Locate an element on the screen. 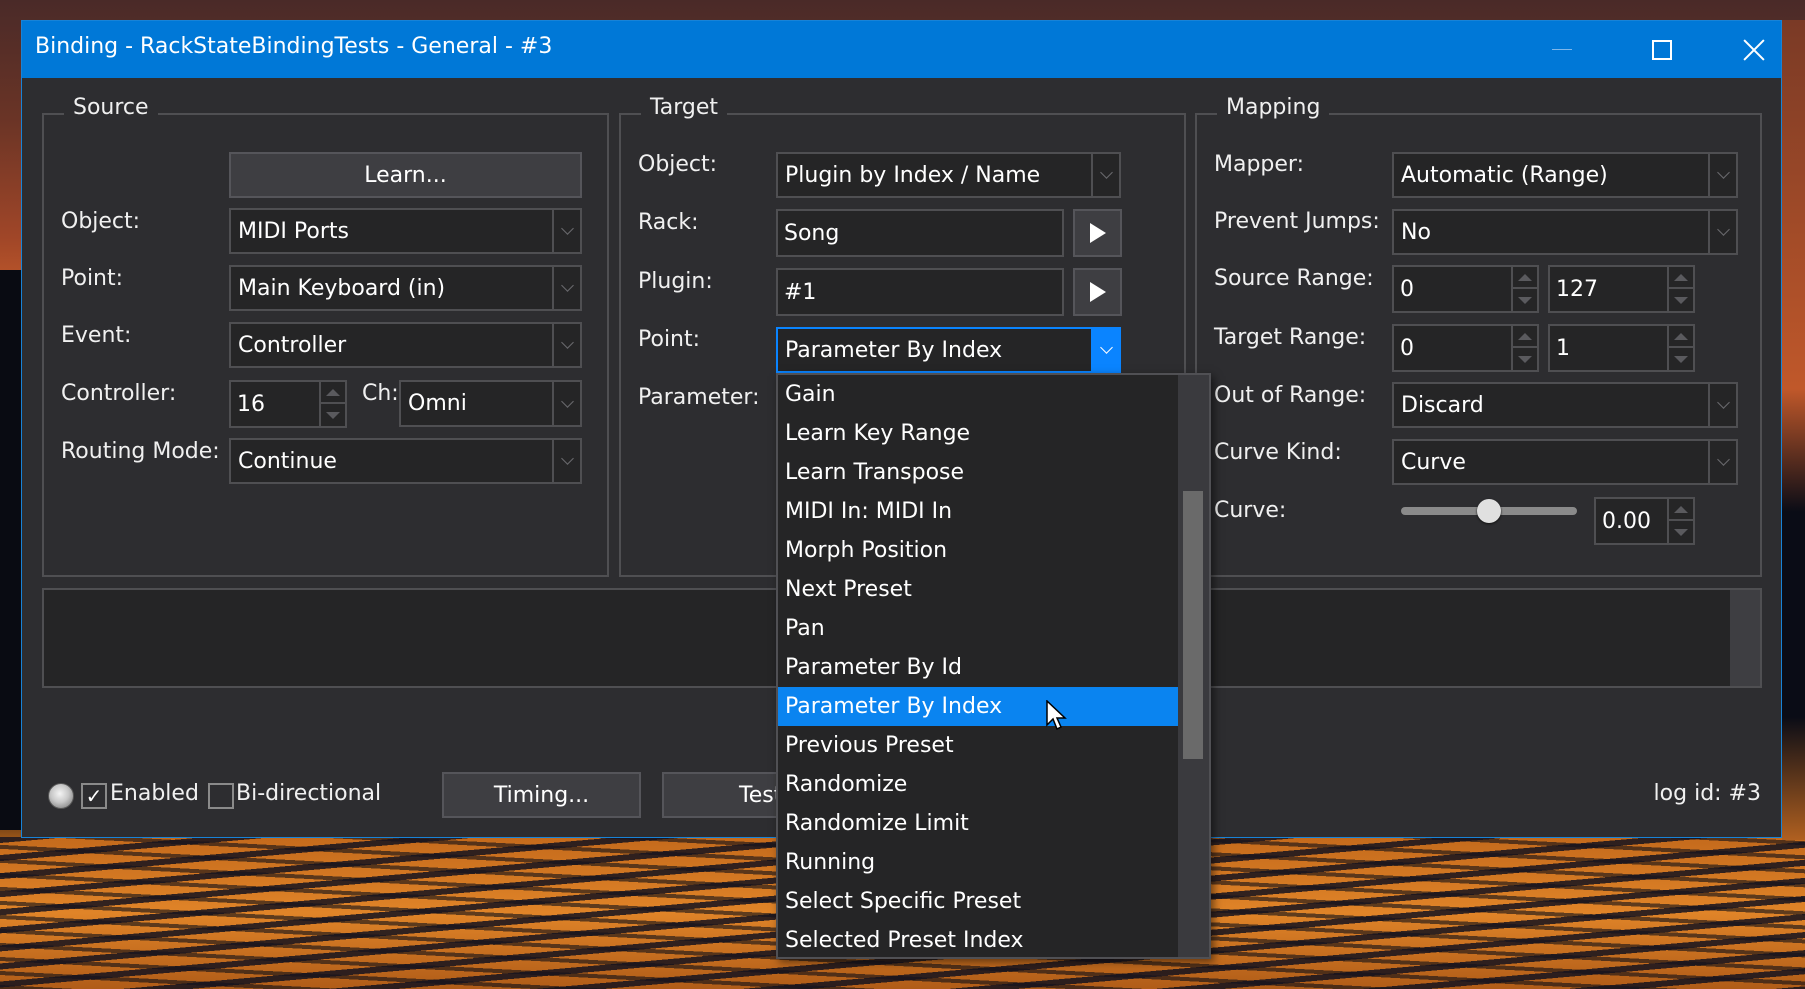  target-point-combo: Parameter By Index is located at coordinates (948, 350).